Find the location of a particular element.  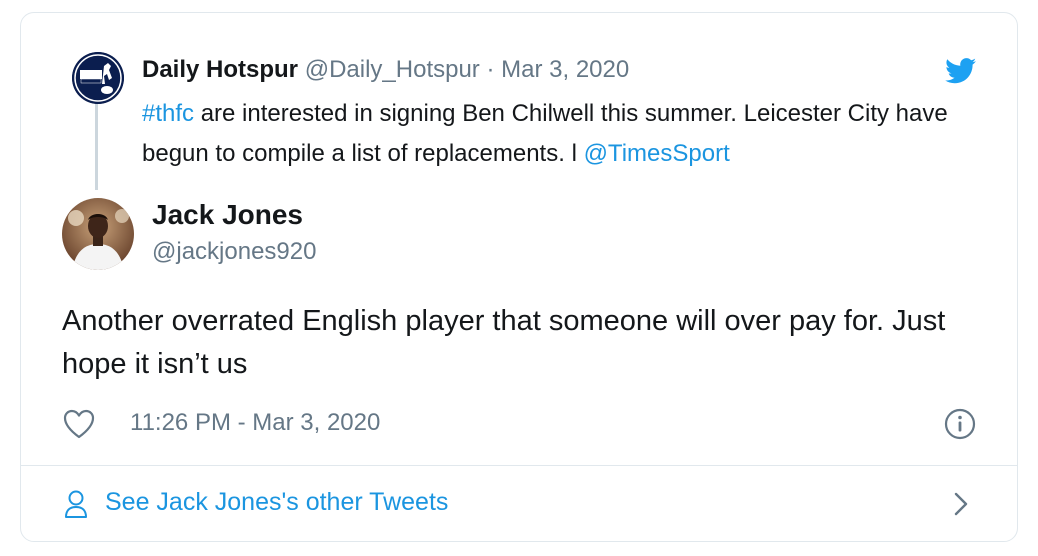

author-handle: @jackjones920 is located at coordinates (234, 252).